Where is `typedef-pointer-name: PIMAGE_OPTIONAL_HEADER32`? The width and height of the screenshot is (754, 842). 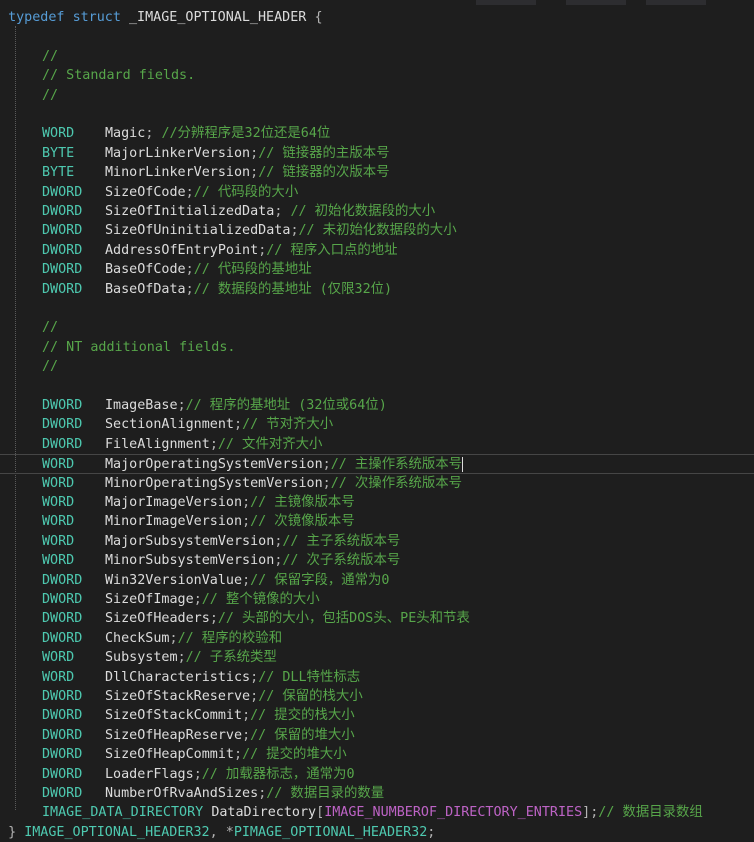 typedef-pointer-name: PIMAGE_OPTIONAL_HEADER32 is located at coordinates (330, 832).